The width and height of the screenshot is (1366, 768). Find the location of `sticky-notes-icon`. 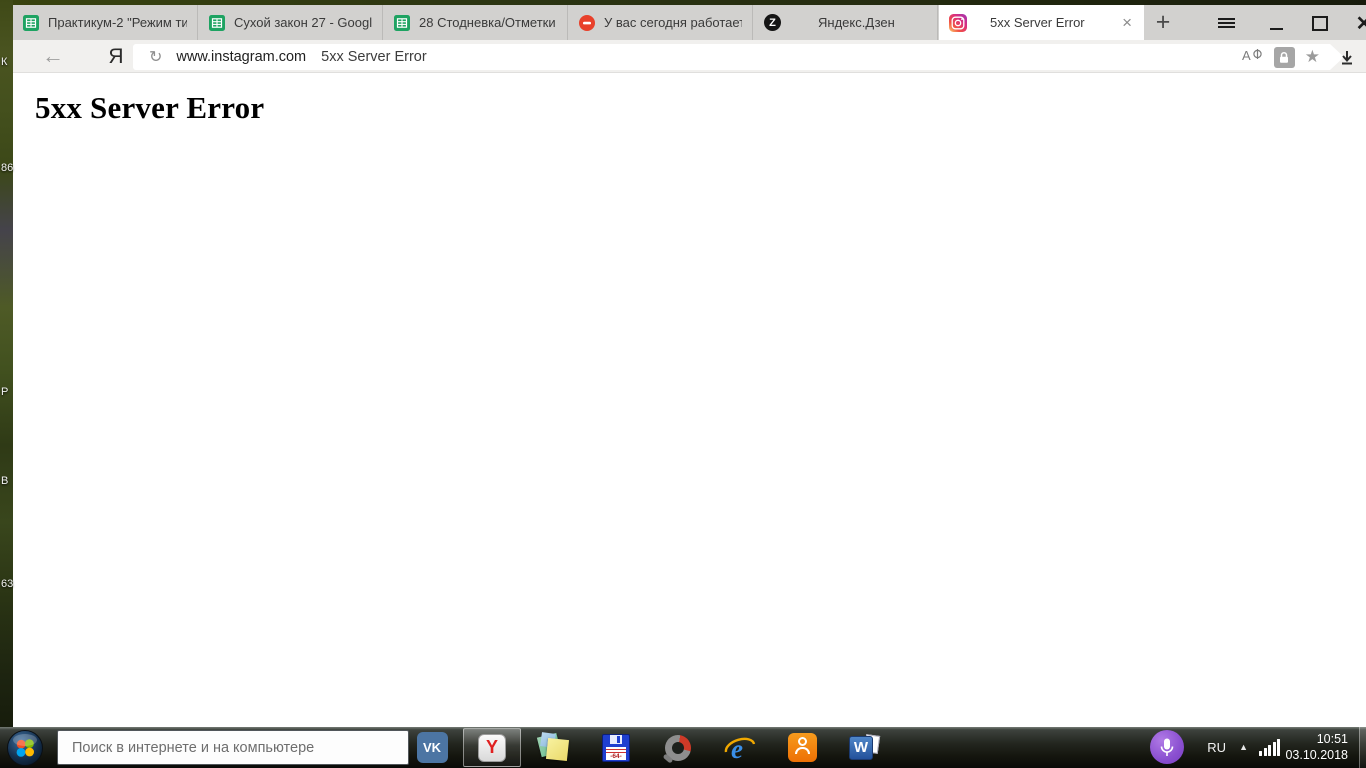

sticky-notes-icon is located at coordinates (553, 747).